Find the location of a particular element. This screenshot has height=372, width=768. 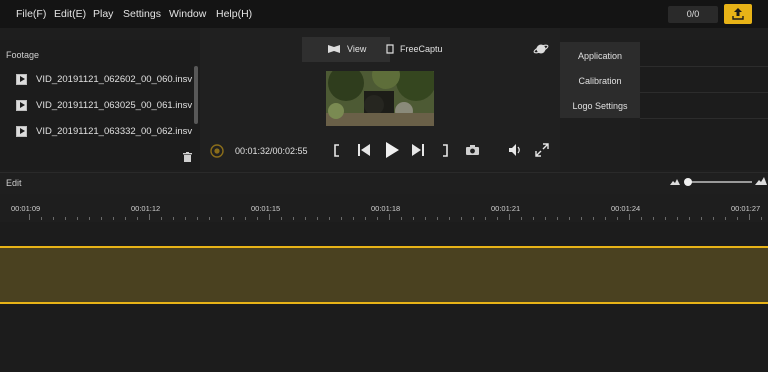

mark-in-icon is located at coordinates (337, 150).